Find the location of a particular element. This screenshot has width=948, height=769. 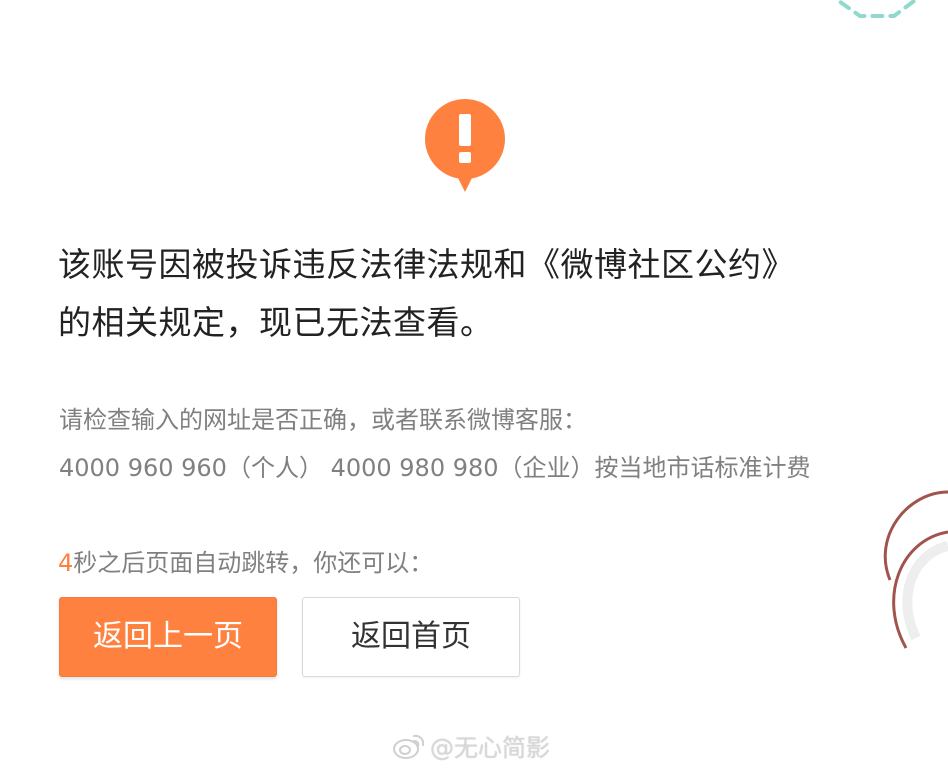

error-message-line-2: 的相关规定，现已无法查看。 is located at coordinates (276, 322).